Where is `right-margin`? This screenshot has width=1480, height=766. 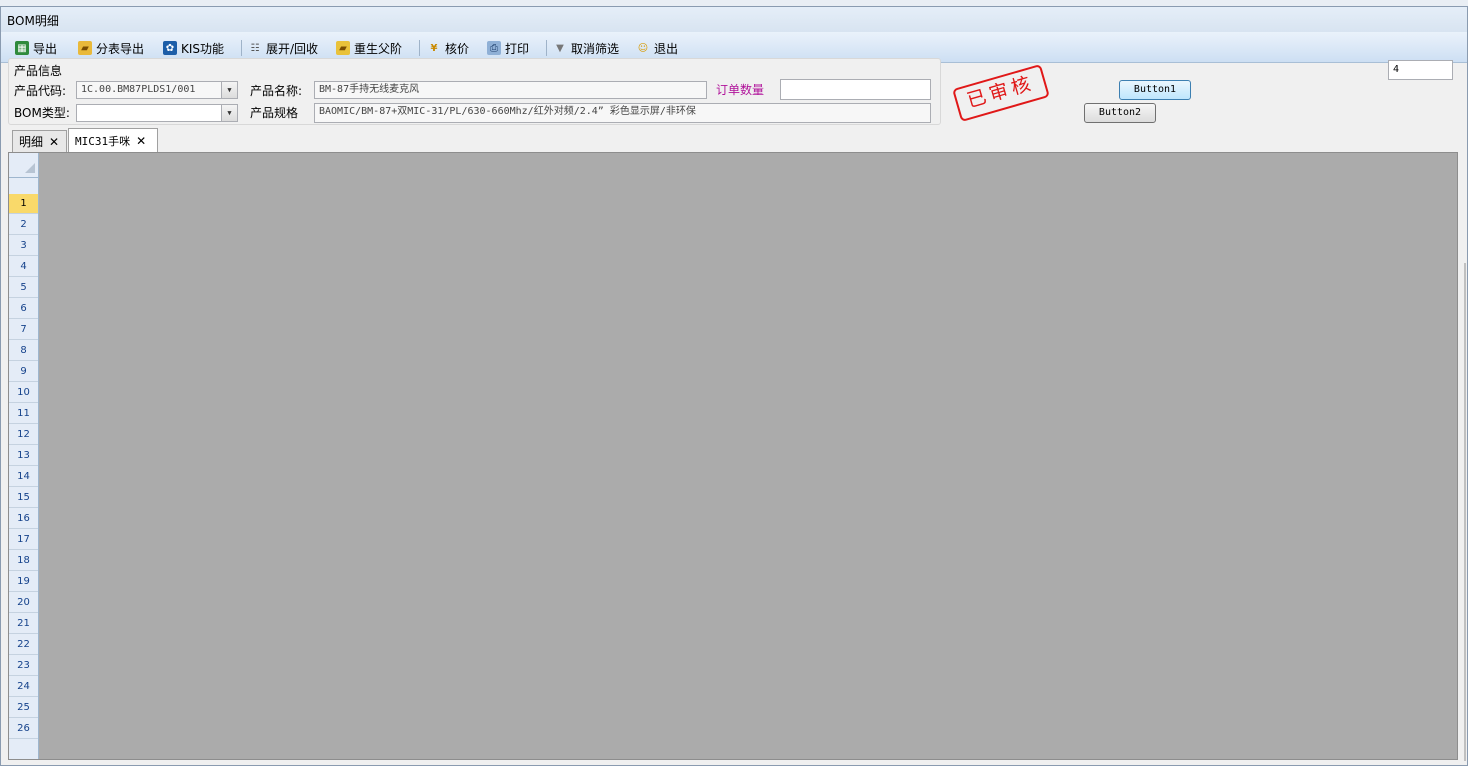
right-margin is located at coordinates (1474, 380).